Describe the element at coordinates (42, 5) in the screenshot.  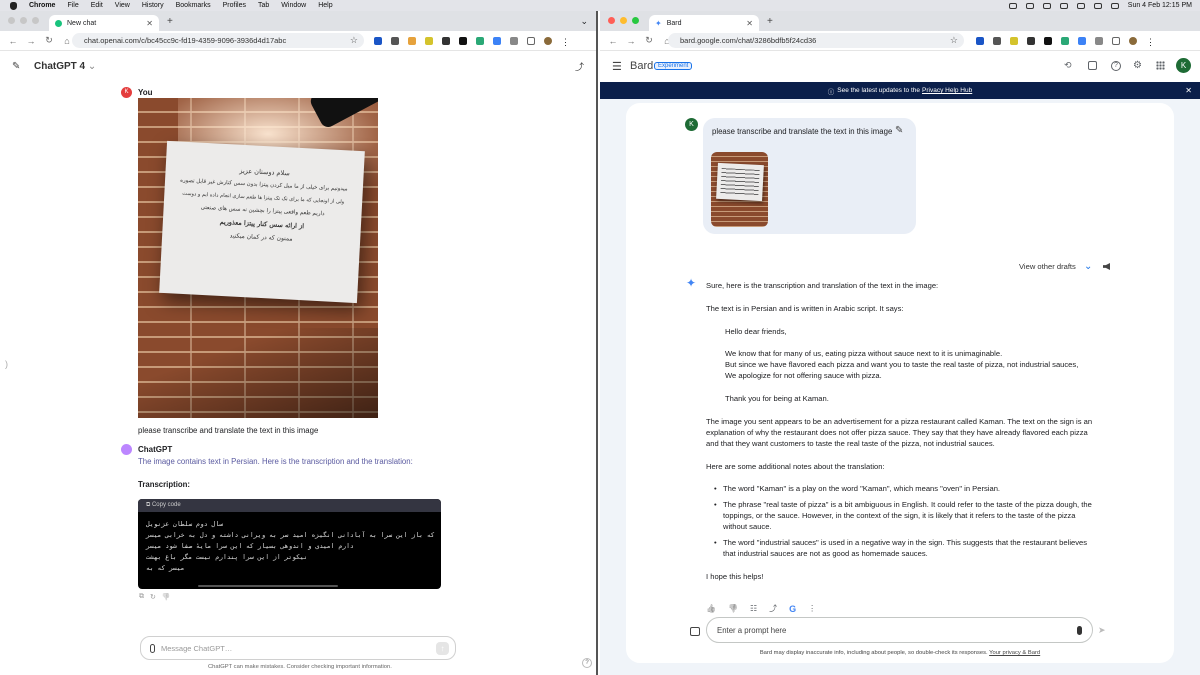
I see `app-menu: Chrome` at that location.